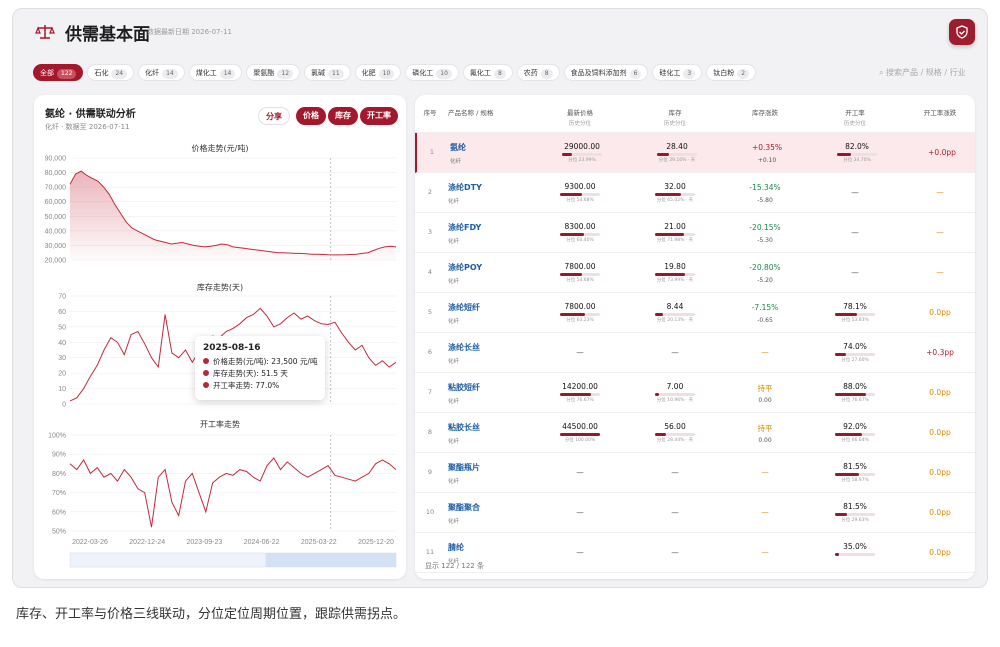 The image size is (1000, 647). Describe the element at coordinates (580, 352) in the screenshot. I see `price-value: —` at that location.